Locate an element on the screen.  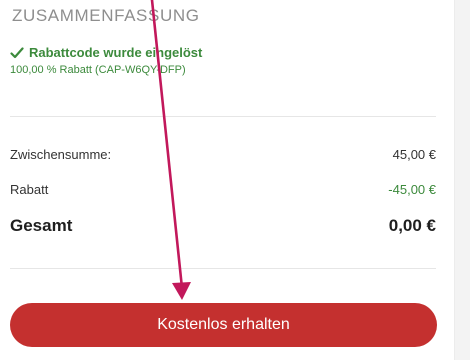
get-for-free-button: Kostenlos erhalten is located at coordinates (223, 325).